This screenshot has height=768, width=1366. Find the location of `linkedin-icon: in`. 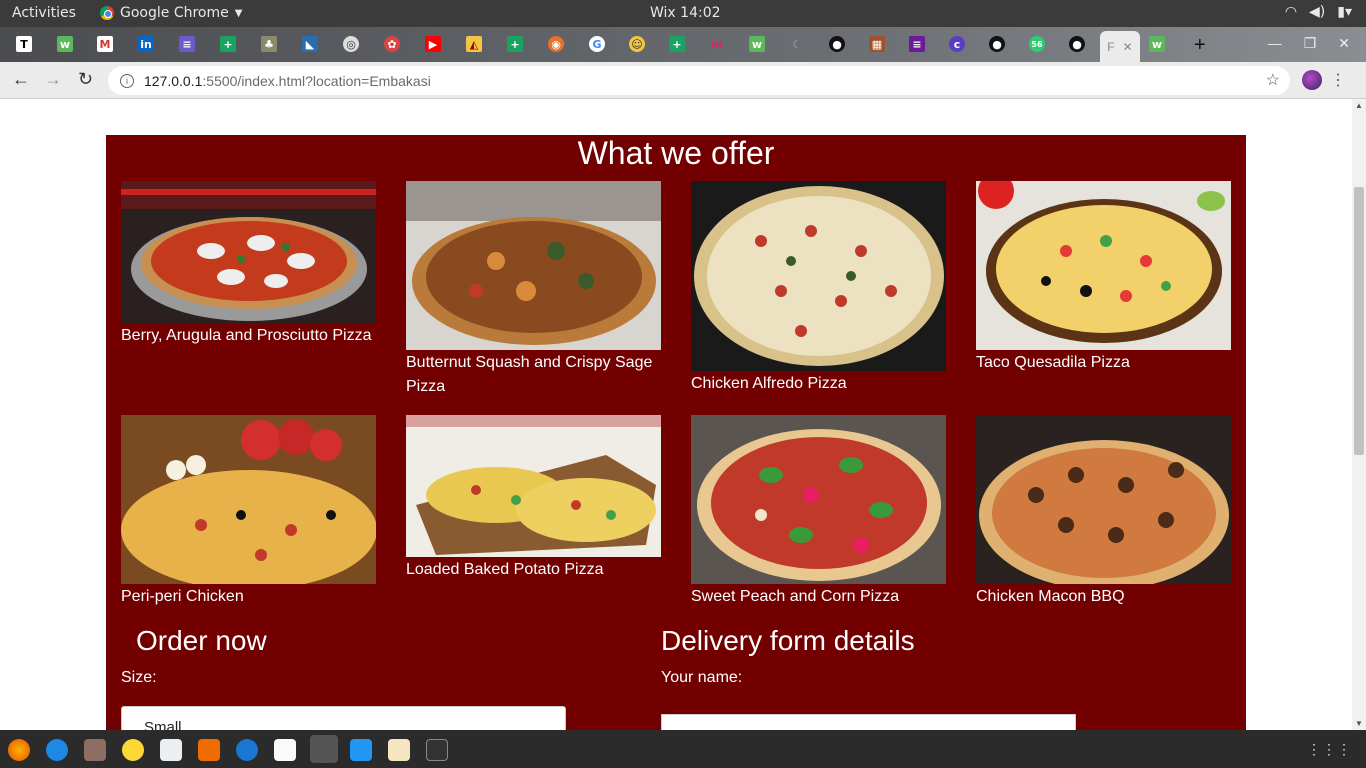

linkedin-icon: in is located at coordinates (146, 44).